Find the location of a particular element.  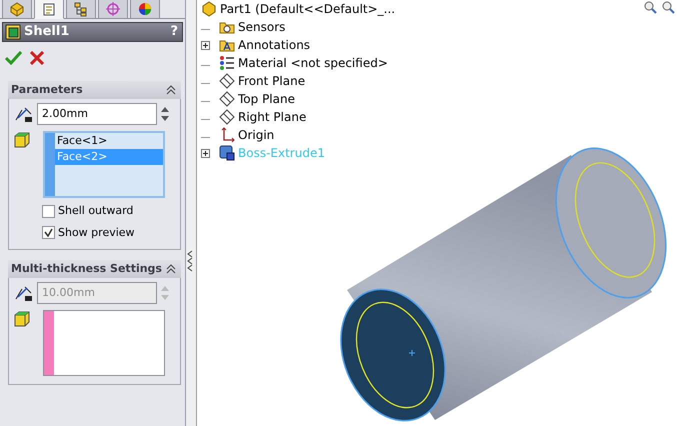

tree-item: Sensors is located at coordinates (262, 27).